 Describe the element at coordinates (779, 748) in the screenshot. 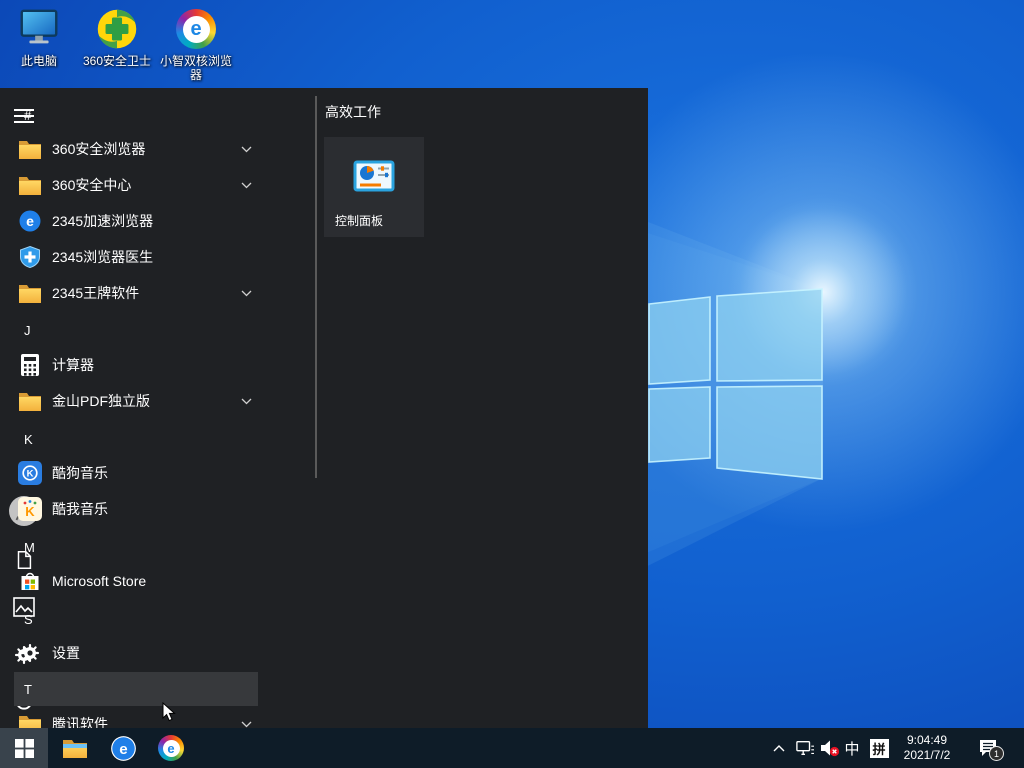

I see `hidden-icons-chevron` at that location.